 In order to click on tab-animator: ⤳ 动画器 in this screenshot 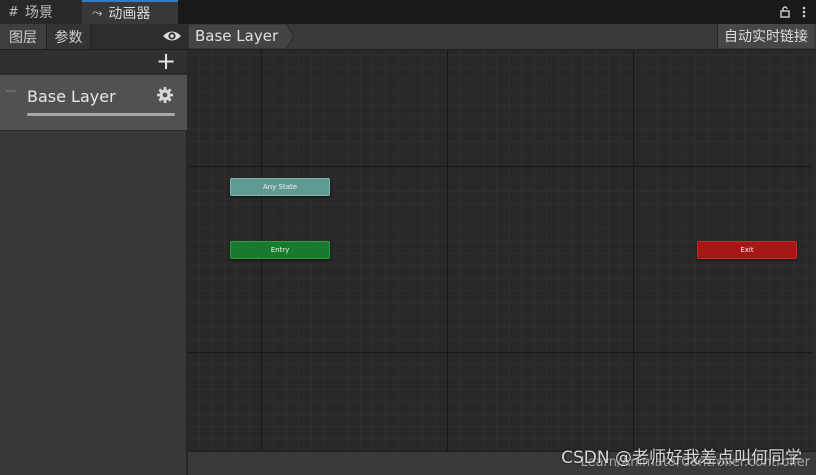, I will do `click(130, 12)`.